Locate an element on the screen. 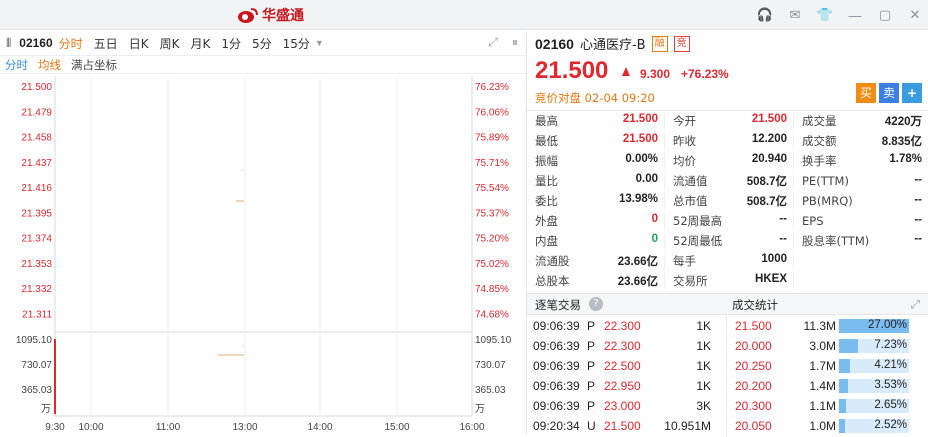 Image resolution: width=928 pixels, height=437 pixels. stat-label: 成交额 is located at coordinates (819, 141).